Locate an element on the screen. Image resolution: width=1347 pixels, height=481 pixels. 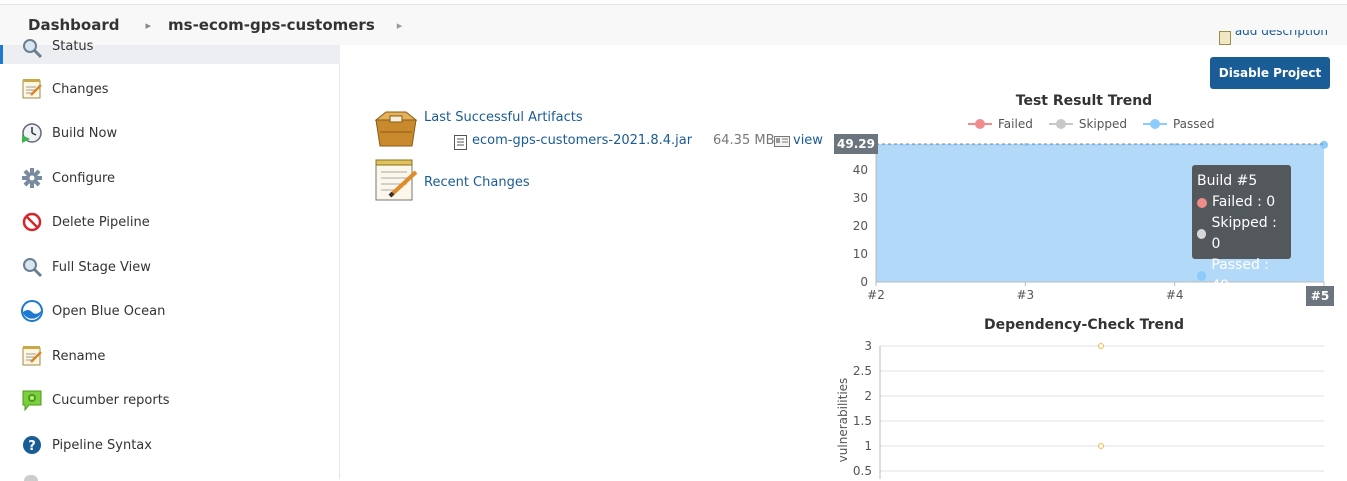
y-tick-label: 2.5 is located at coordinates (862, 371).